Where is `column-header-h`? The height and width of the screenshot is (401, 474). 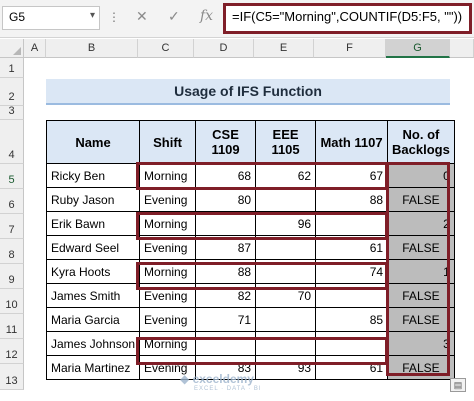
column-header-h is located at coordinates (462, 48).